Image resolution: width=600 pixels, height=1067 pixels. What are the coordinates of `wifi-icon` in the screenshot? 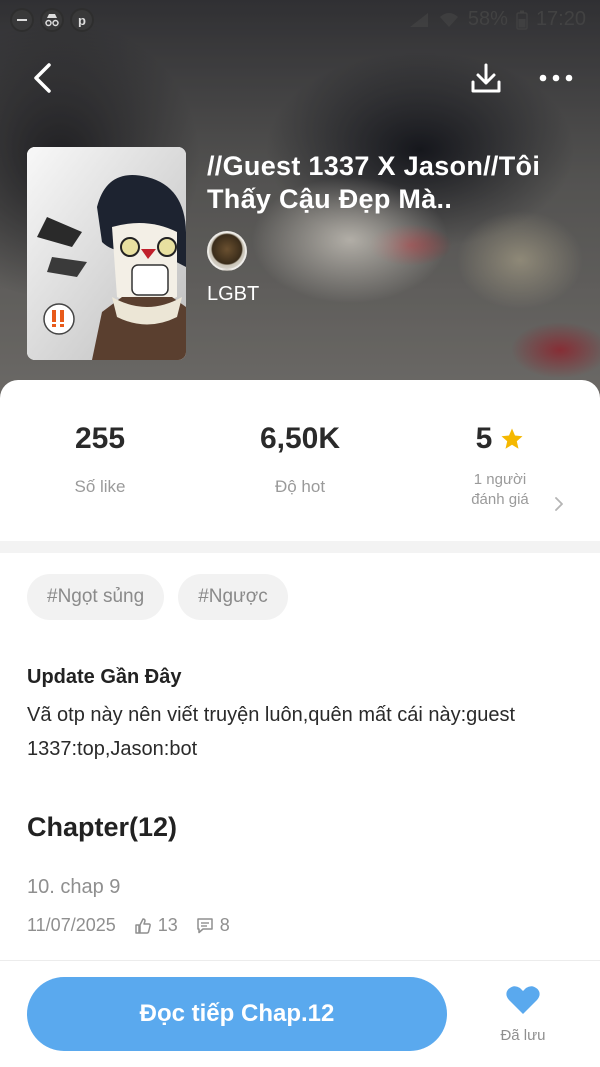 It's located at (448, 19).